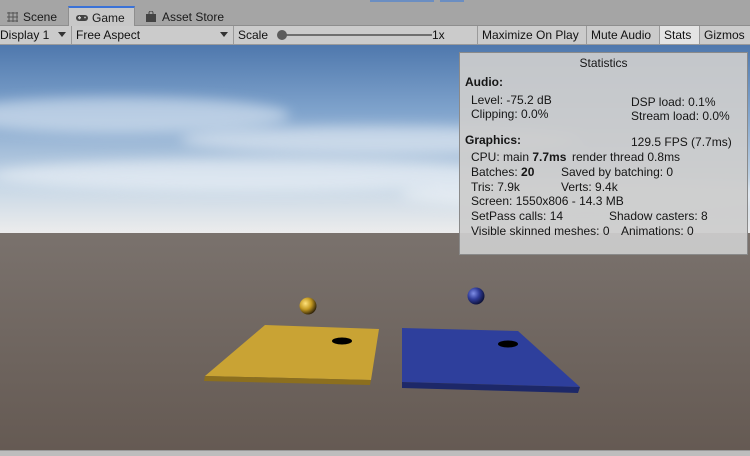 This screenshot has height=456, width=750. What do you see at coordinates (484, 82) in the screenshot?
I see `audio-heading: Audio:` at bounding box center [484, 82].